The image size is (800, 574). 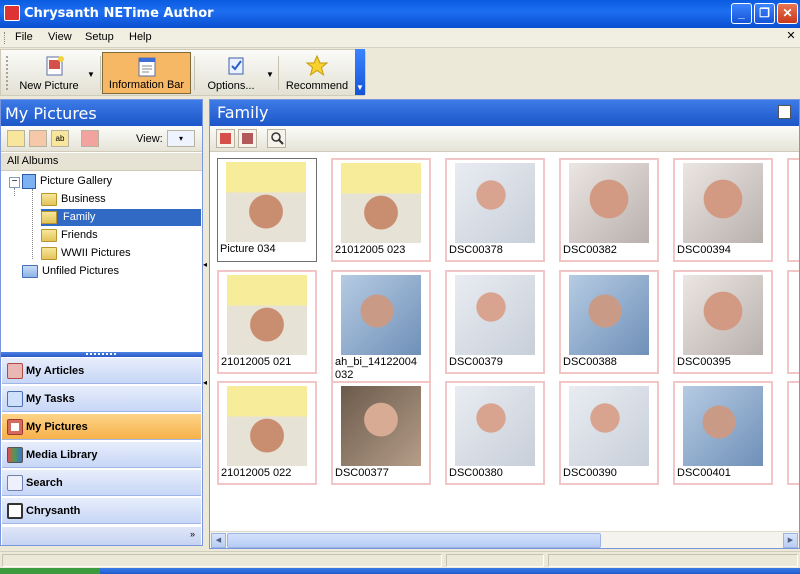 What do you see at coordinates (222, 560) in the screenshot?
I see `status-cell` at bounding box center [222, 560].